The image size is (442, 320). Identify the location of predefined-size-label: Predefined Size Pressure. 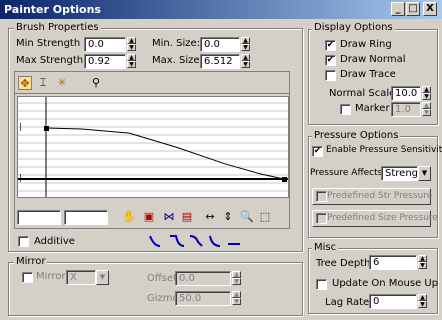
(382, 218).